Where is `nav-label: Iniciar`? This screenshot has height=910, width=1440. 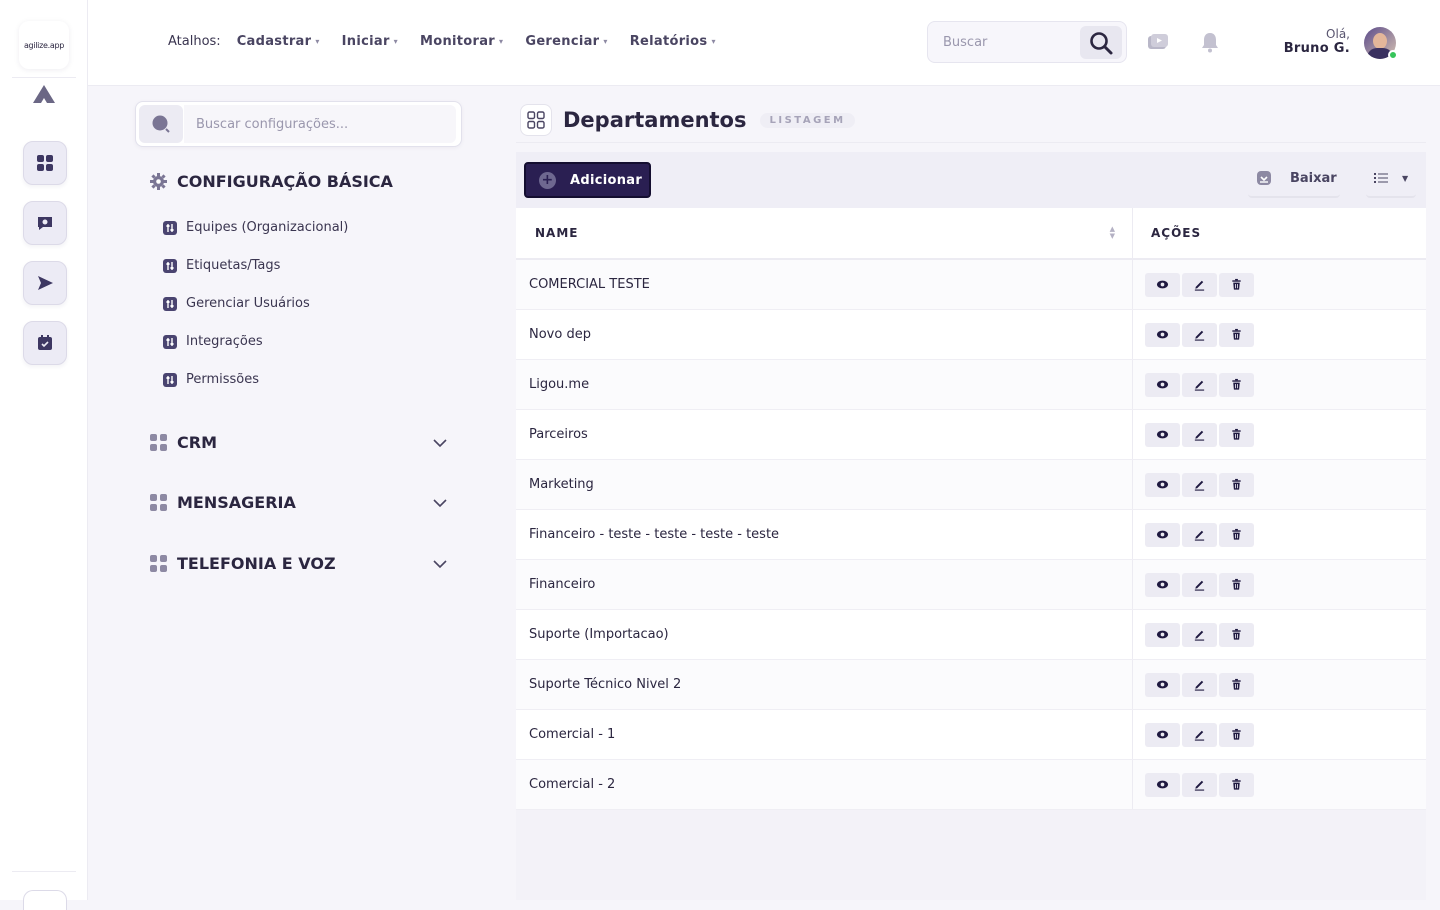 nav-label: Iniciar is located at coordinates (365, 41).